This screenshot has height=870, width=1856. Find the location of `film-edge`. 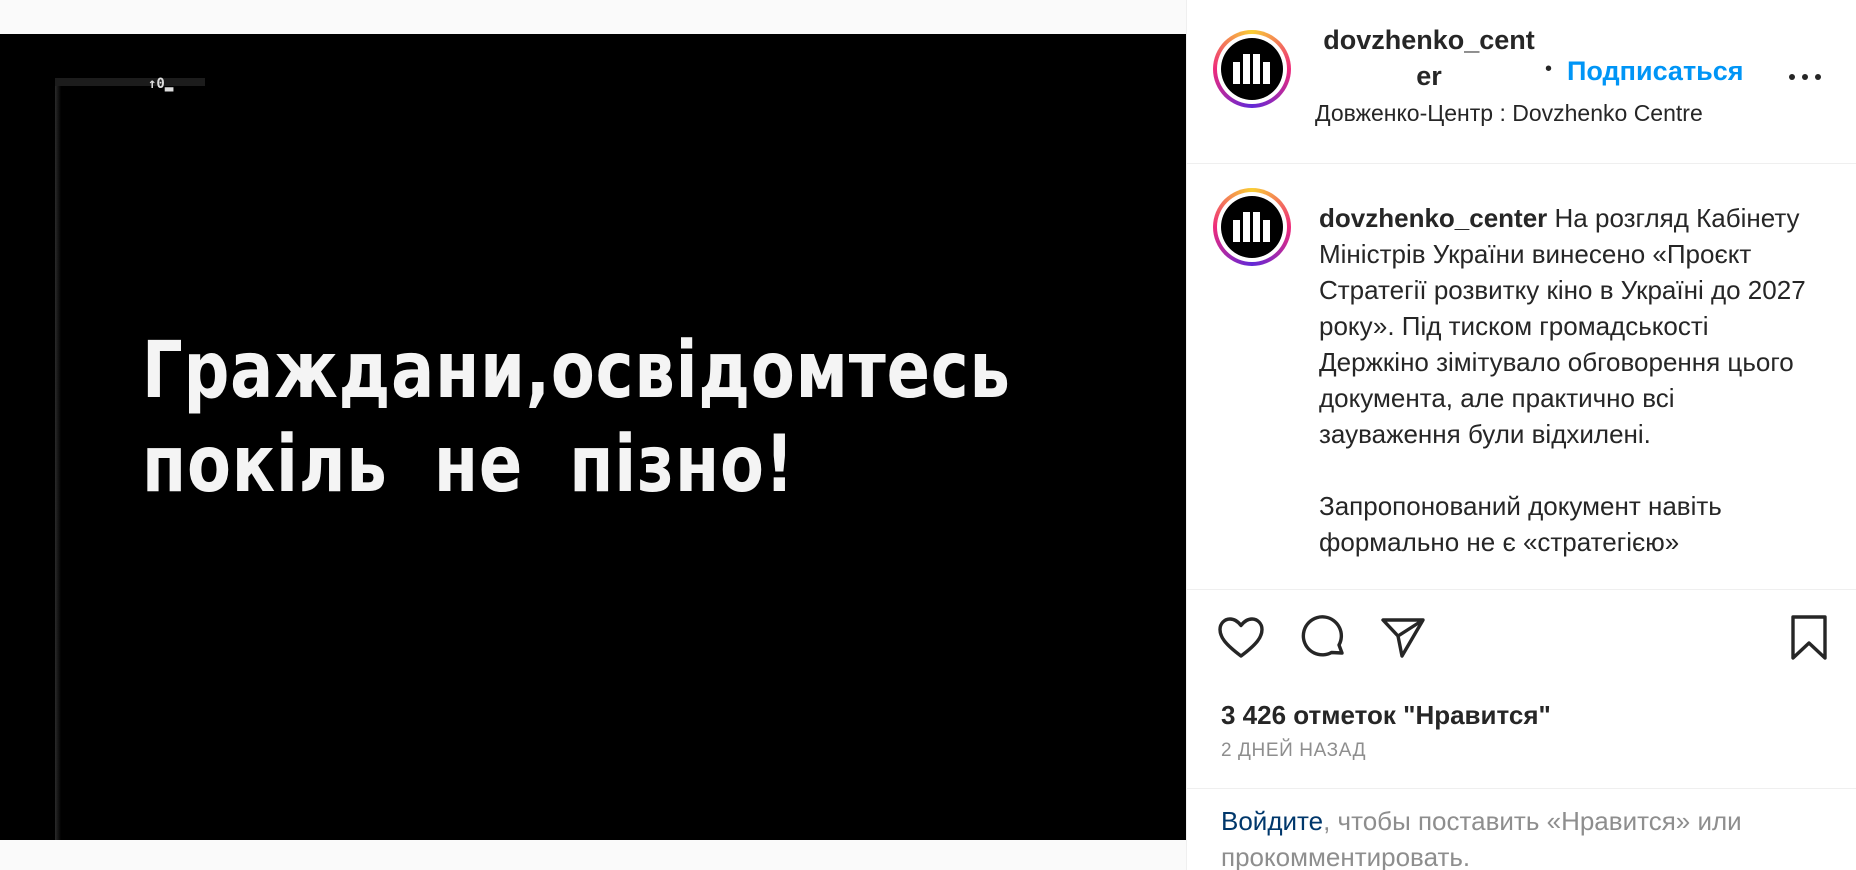

film-edge is located at coordinates (58, 459).